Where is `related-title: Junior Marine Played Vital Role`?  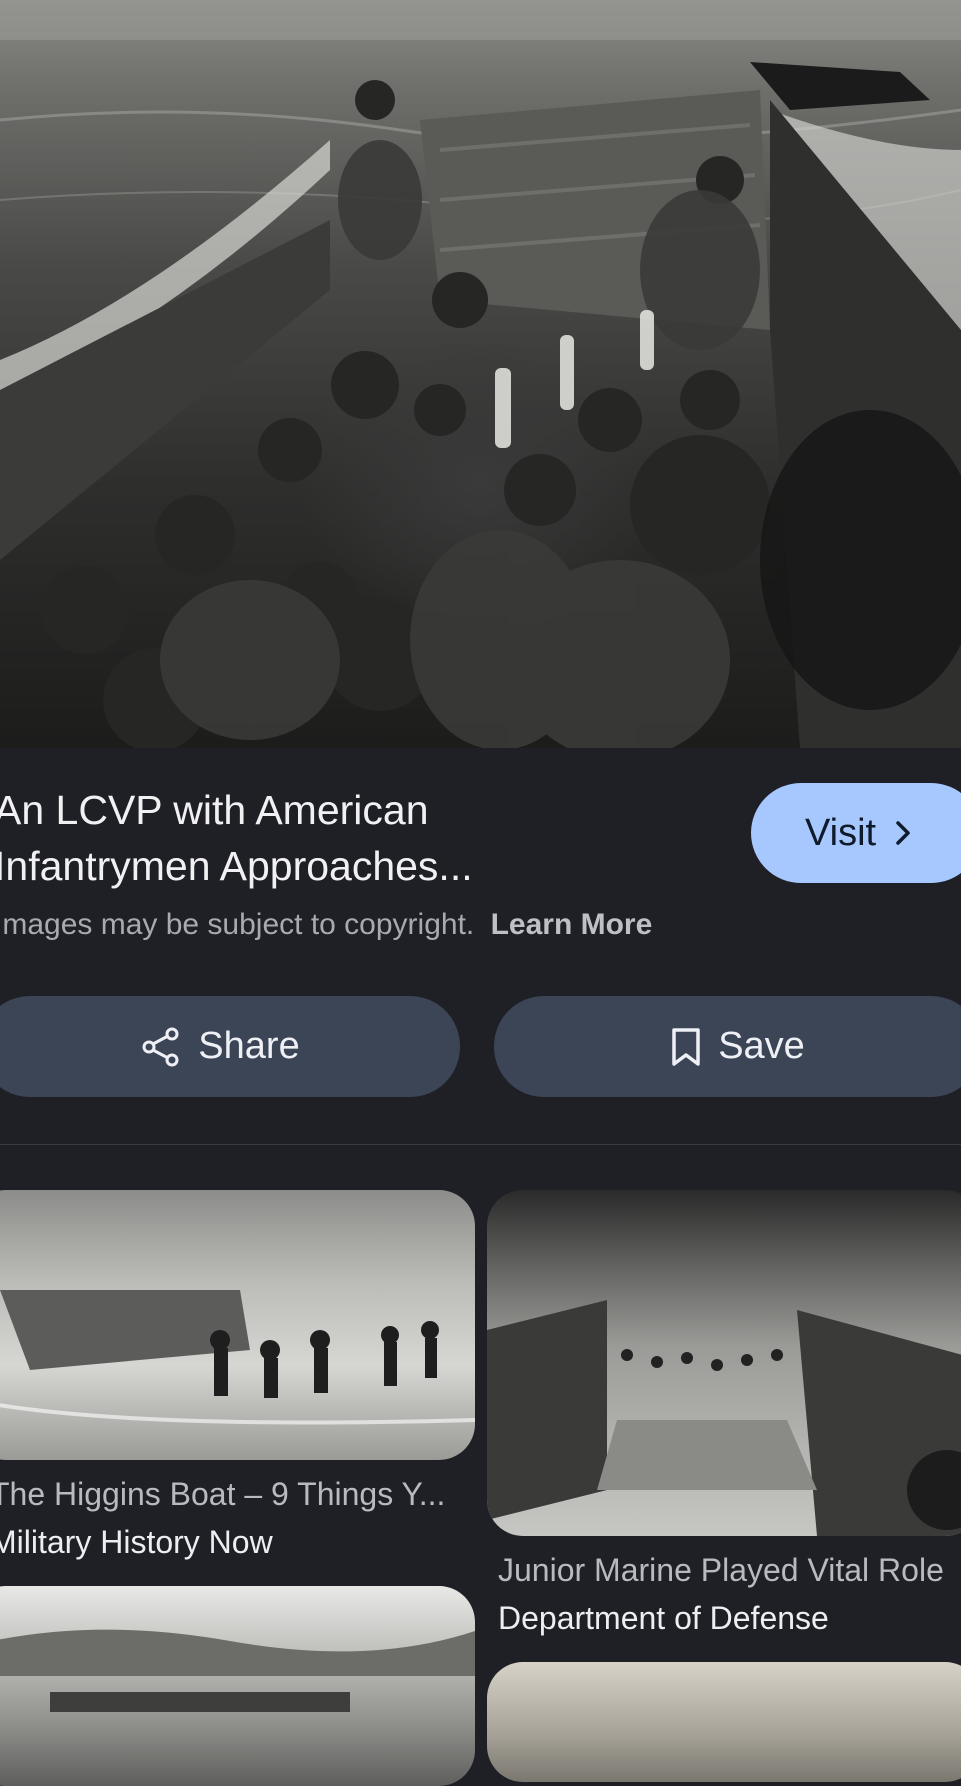
related-title: Junior Marine Played Vital Role is located at coordinates (729, 1570).